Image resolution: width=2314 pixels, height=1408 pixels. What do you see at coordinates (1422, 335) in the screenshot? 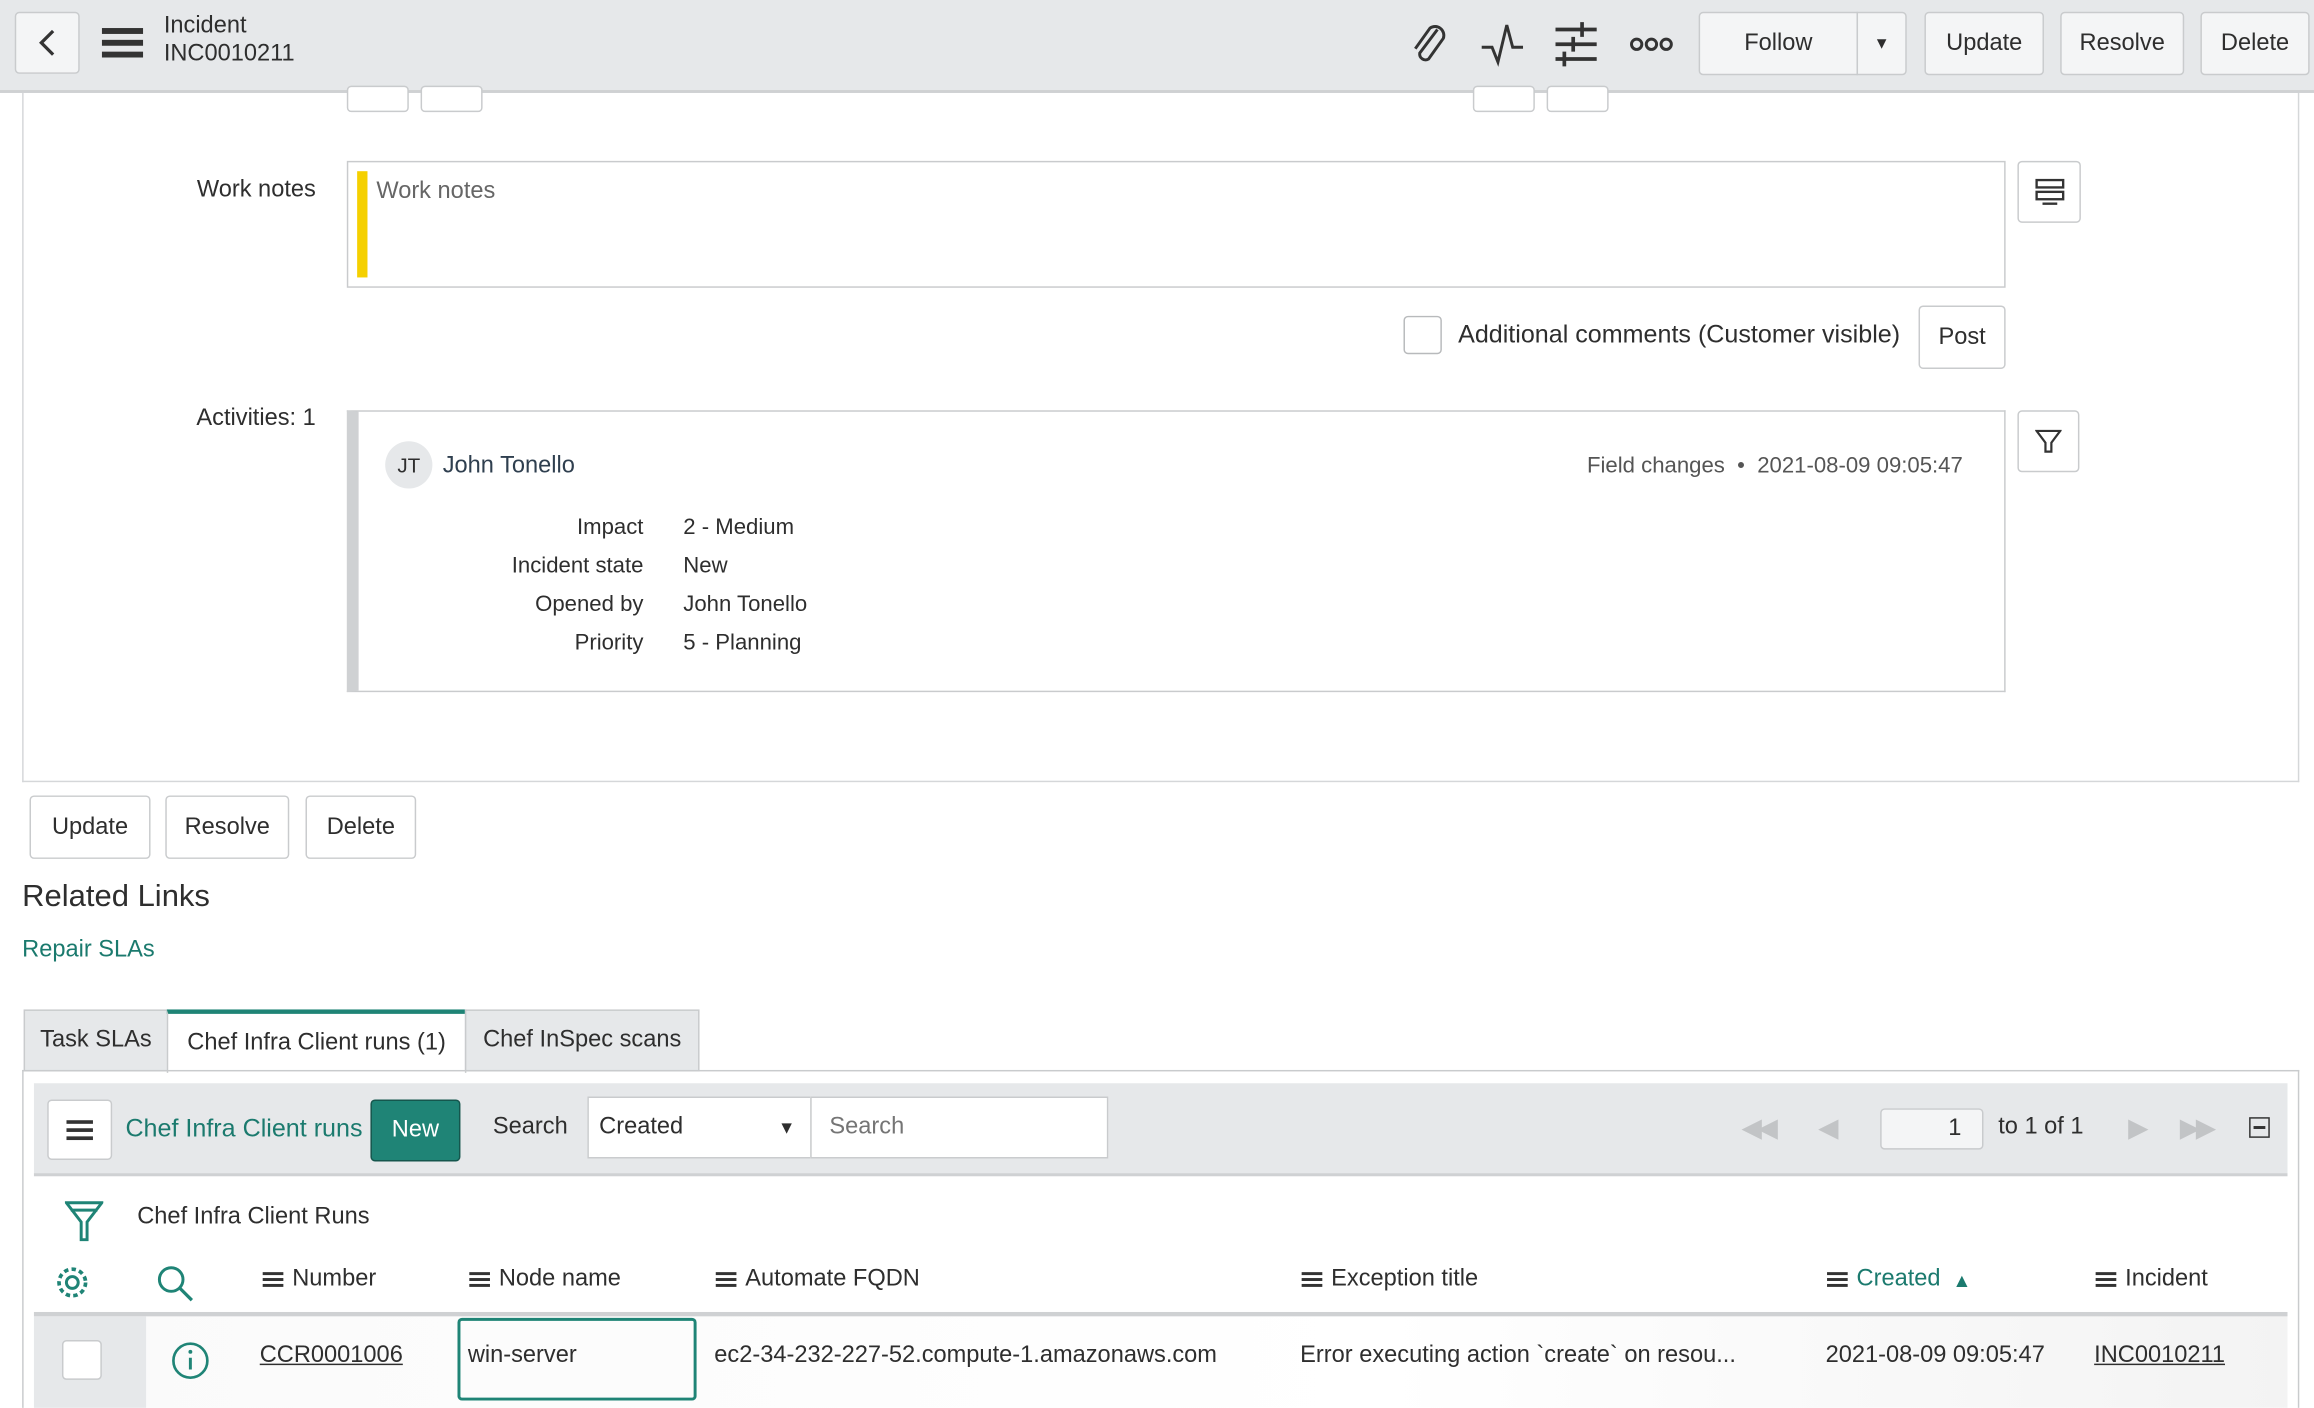
I see `additional-comments-checkbox` at bounding box center [1422, 335].